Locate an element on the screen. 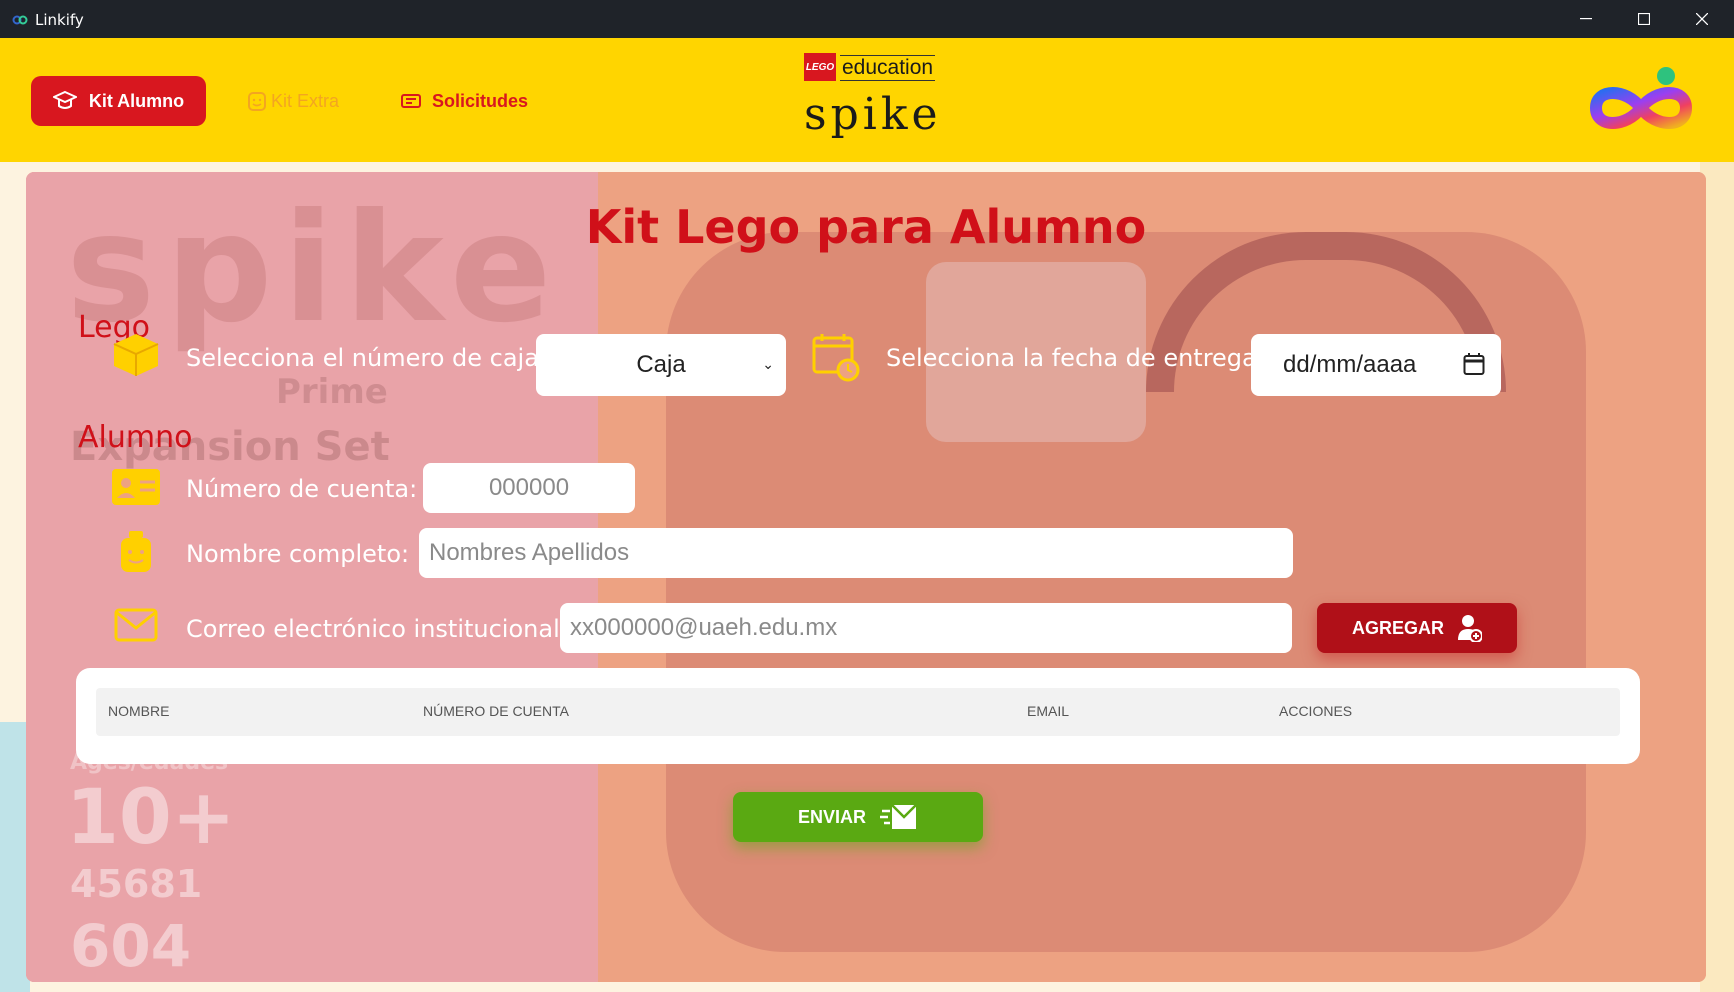 This screenshot has width=1734, height=992. fecha-value: dd/mm/aaaa is located at coordinates (1350, 364).